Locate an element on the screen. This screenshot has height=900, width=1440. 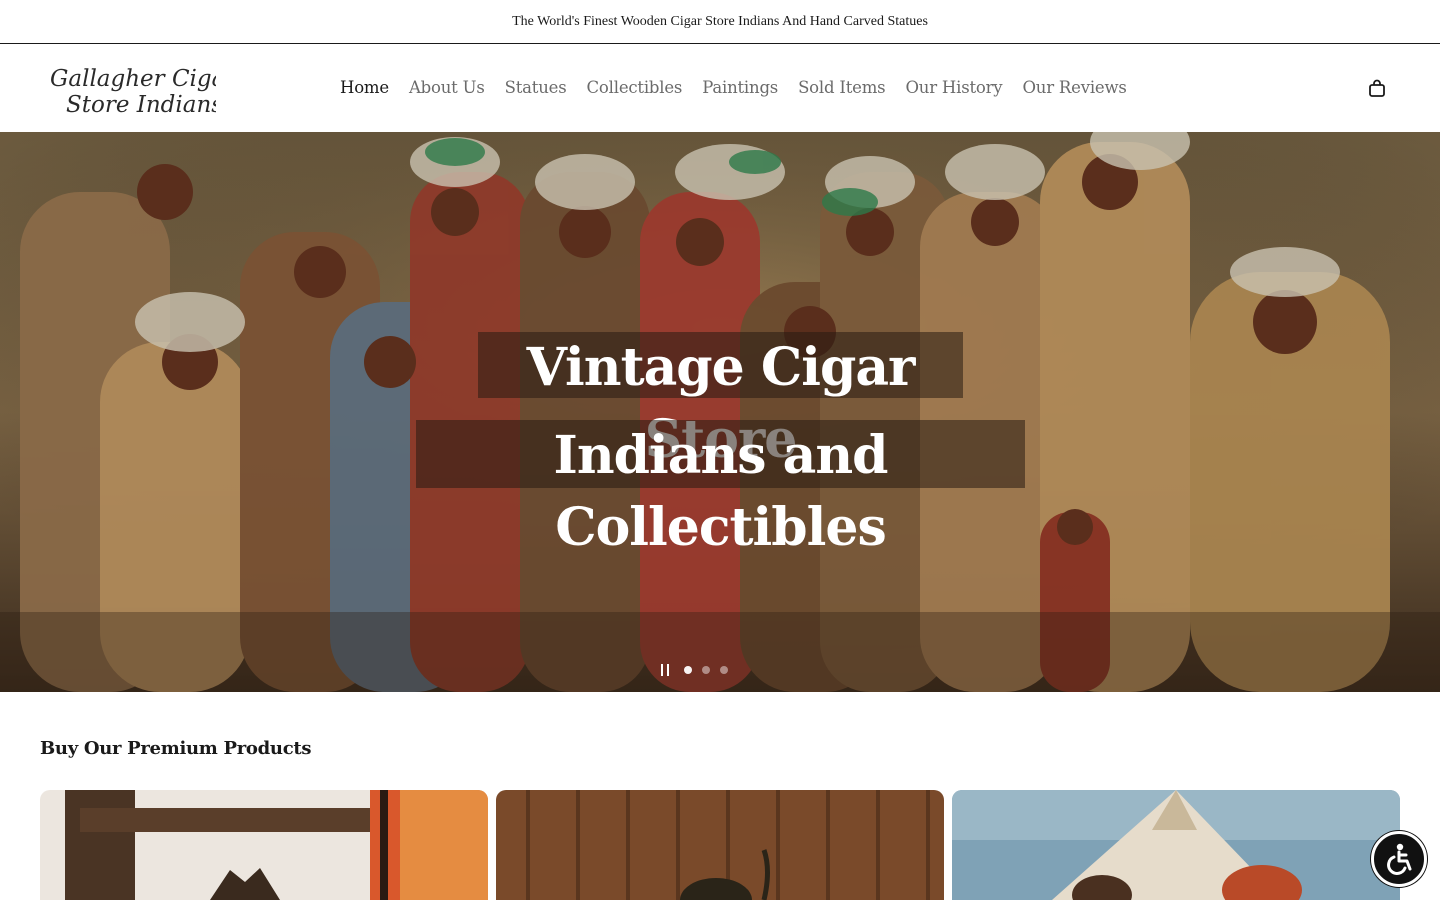
nav-about-us: About Us is located at coordinates (447, 87).